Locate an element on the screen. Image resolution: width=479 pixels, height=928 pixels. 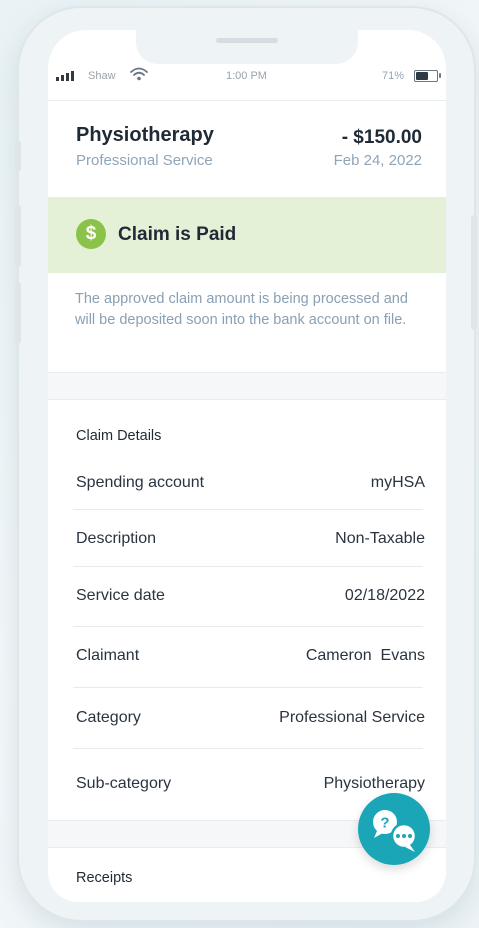
detail-label: Description is located at coordinates (116, 538).